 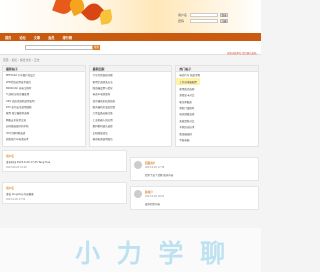 I want to click on post-text: 发帖 tongxing 内容摘要, so click(x=20, y=194).